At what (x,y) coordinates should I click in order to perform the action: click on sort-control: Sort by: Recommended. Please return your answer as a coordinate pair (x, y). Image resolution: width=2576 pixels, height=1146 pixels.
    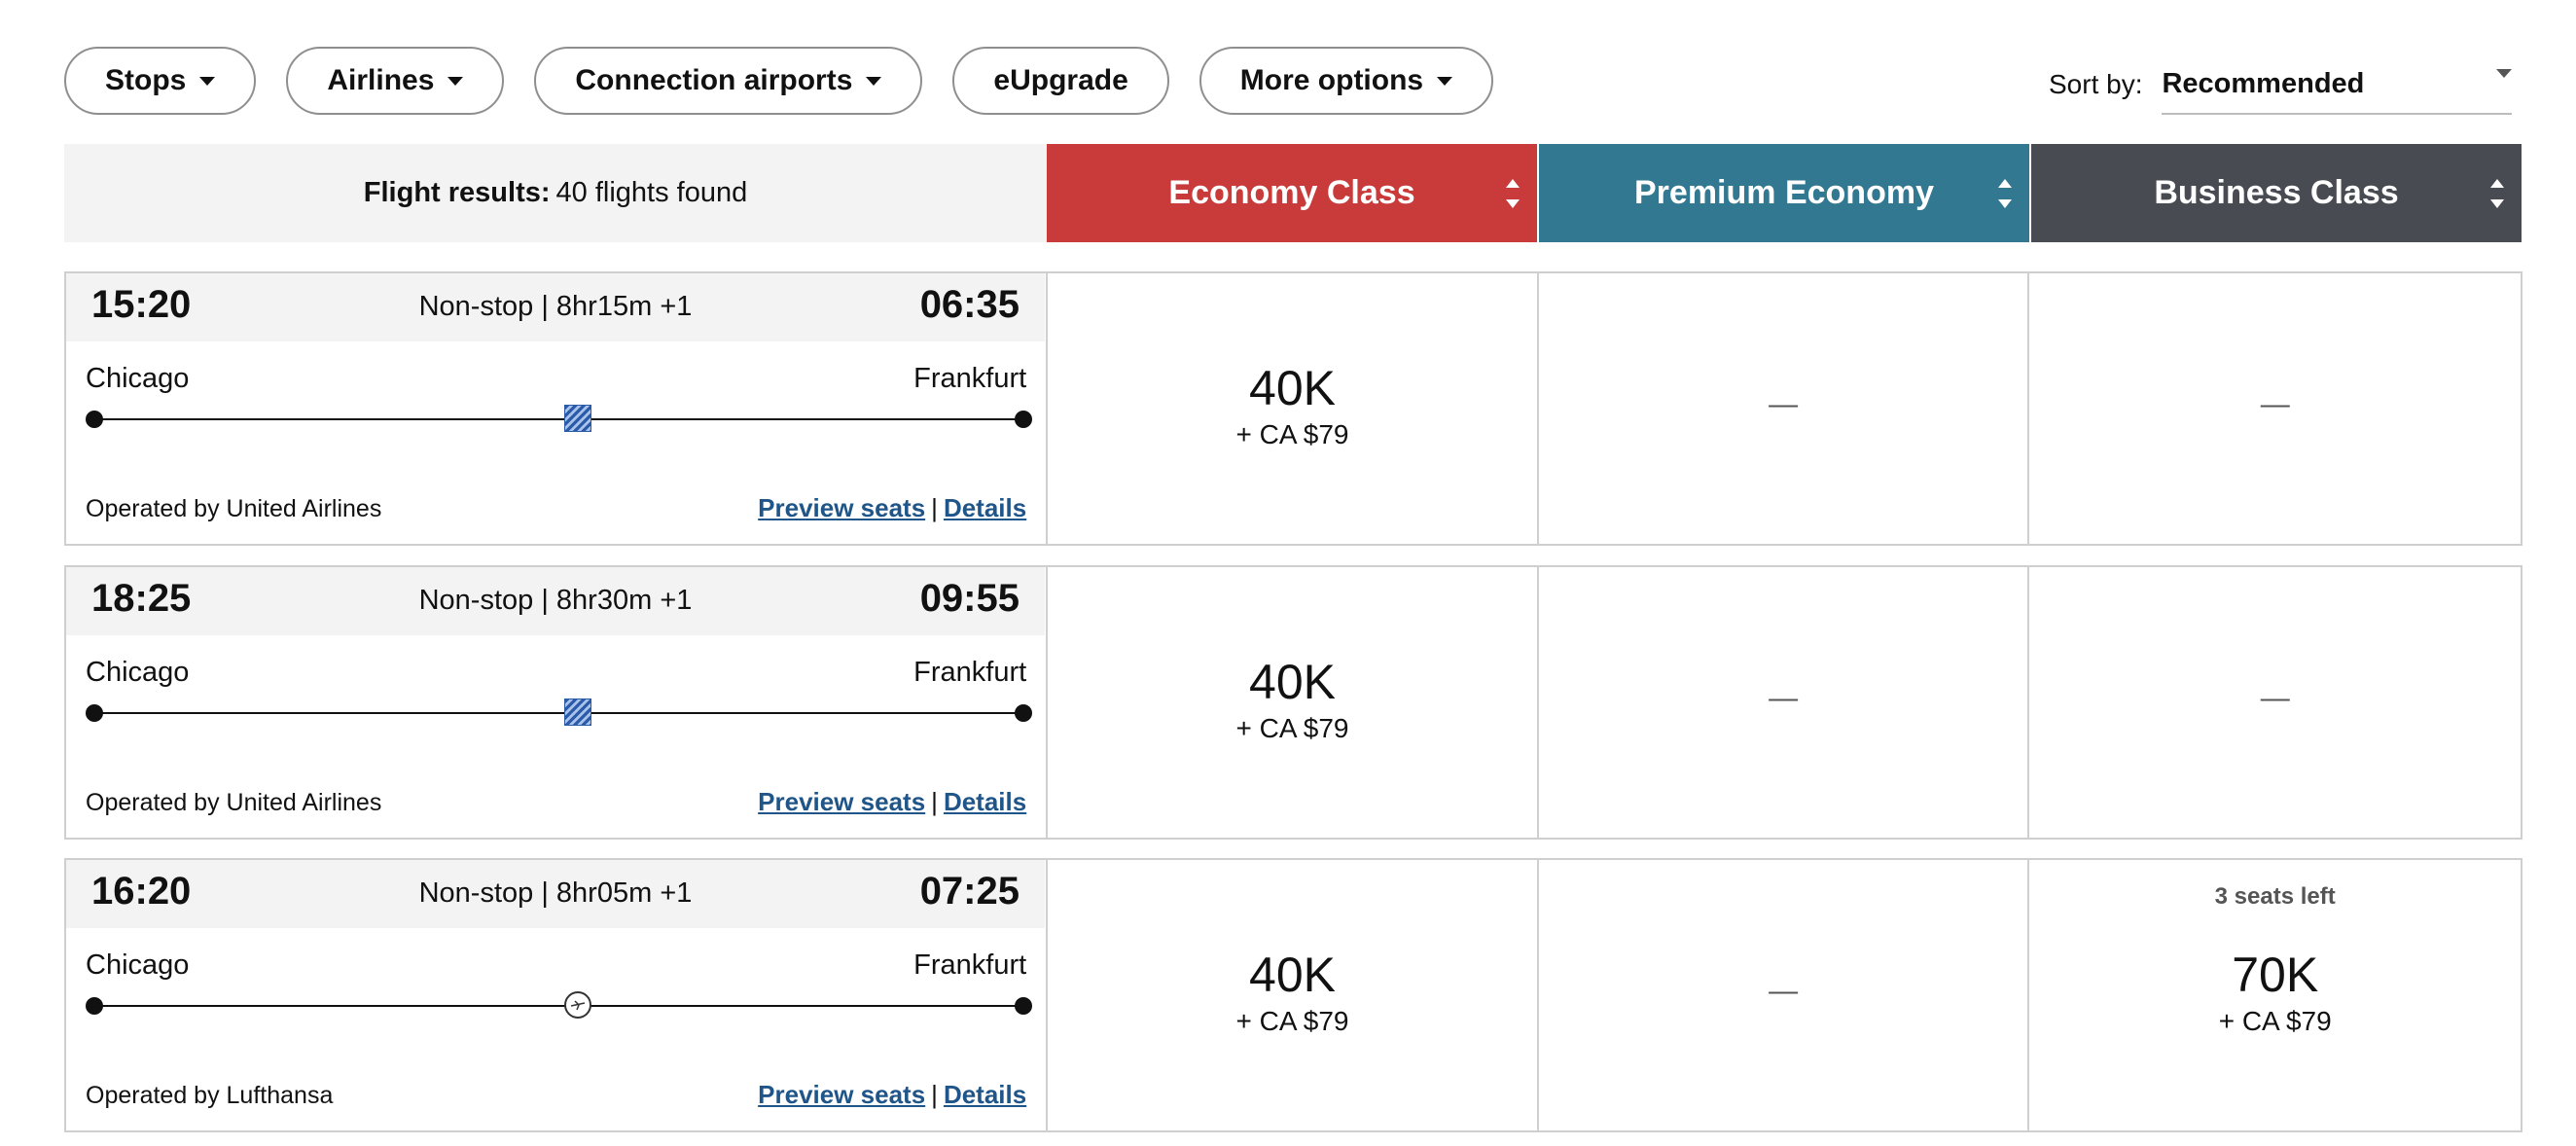
    Looking at the image, I should click on (2281, 84).